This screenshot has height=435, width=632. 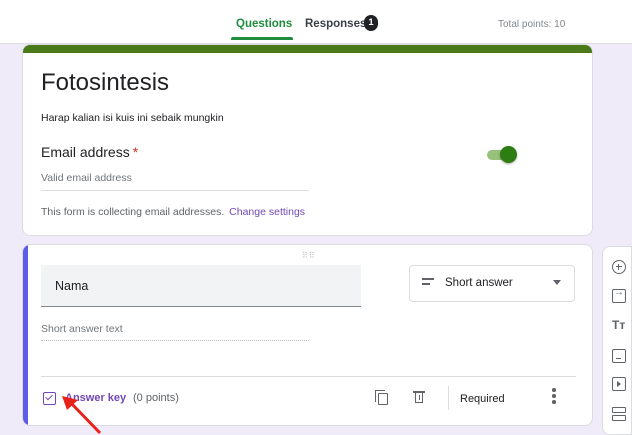 What do you see at coordinates (482, 399) in the screenshot?
I see `required-label: Required` at bounding box center [482, 399].